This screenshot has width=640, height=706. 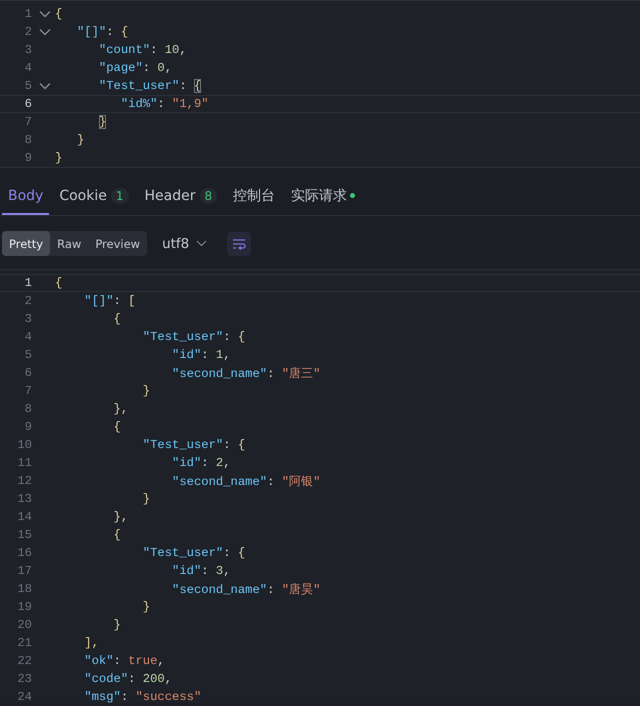 What do you see at coordinates (209, 196) in the screenshot?
I see `count-badge: 8` at bounding box center [209, 196].